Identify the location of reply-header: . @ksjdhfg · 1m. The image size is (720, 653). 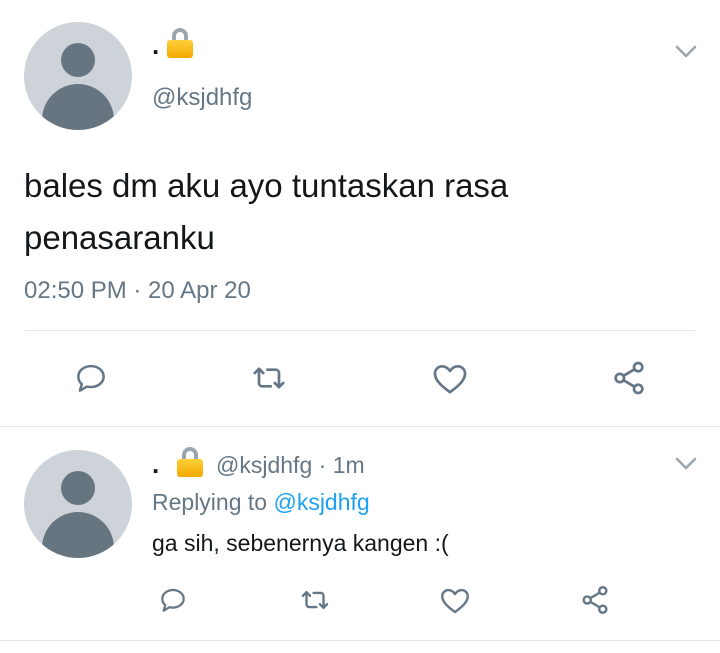
(258, 463).